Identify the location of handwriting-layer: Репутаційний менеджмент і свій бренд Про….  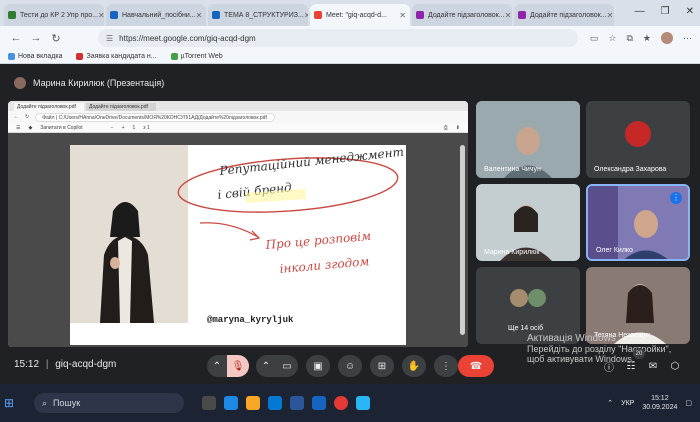
(290, 210).